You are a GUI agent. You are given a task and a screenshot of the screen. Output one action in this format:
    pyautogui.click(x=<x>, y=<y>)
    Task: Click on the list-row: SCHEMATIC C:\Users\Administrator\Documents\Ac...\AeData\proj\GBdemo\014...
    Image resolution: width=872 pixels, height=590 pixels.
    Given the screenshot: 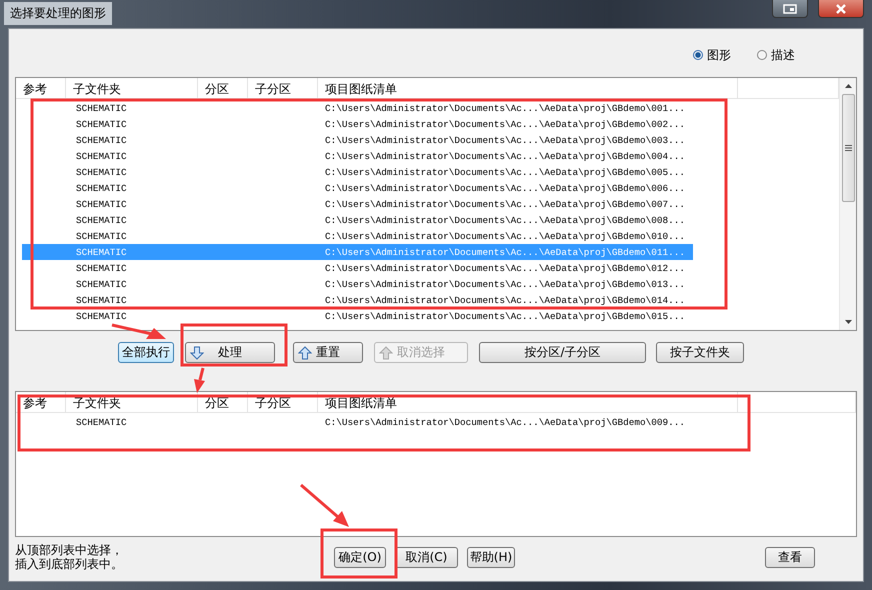 What is the action you would take?
    pyautogui.click(x=358, y=300)
    